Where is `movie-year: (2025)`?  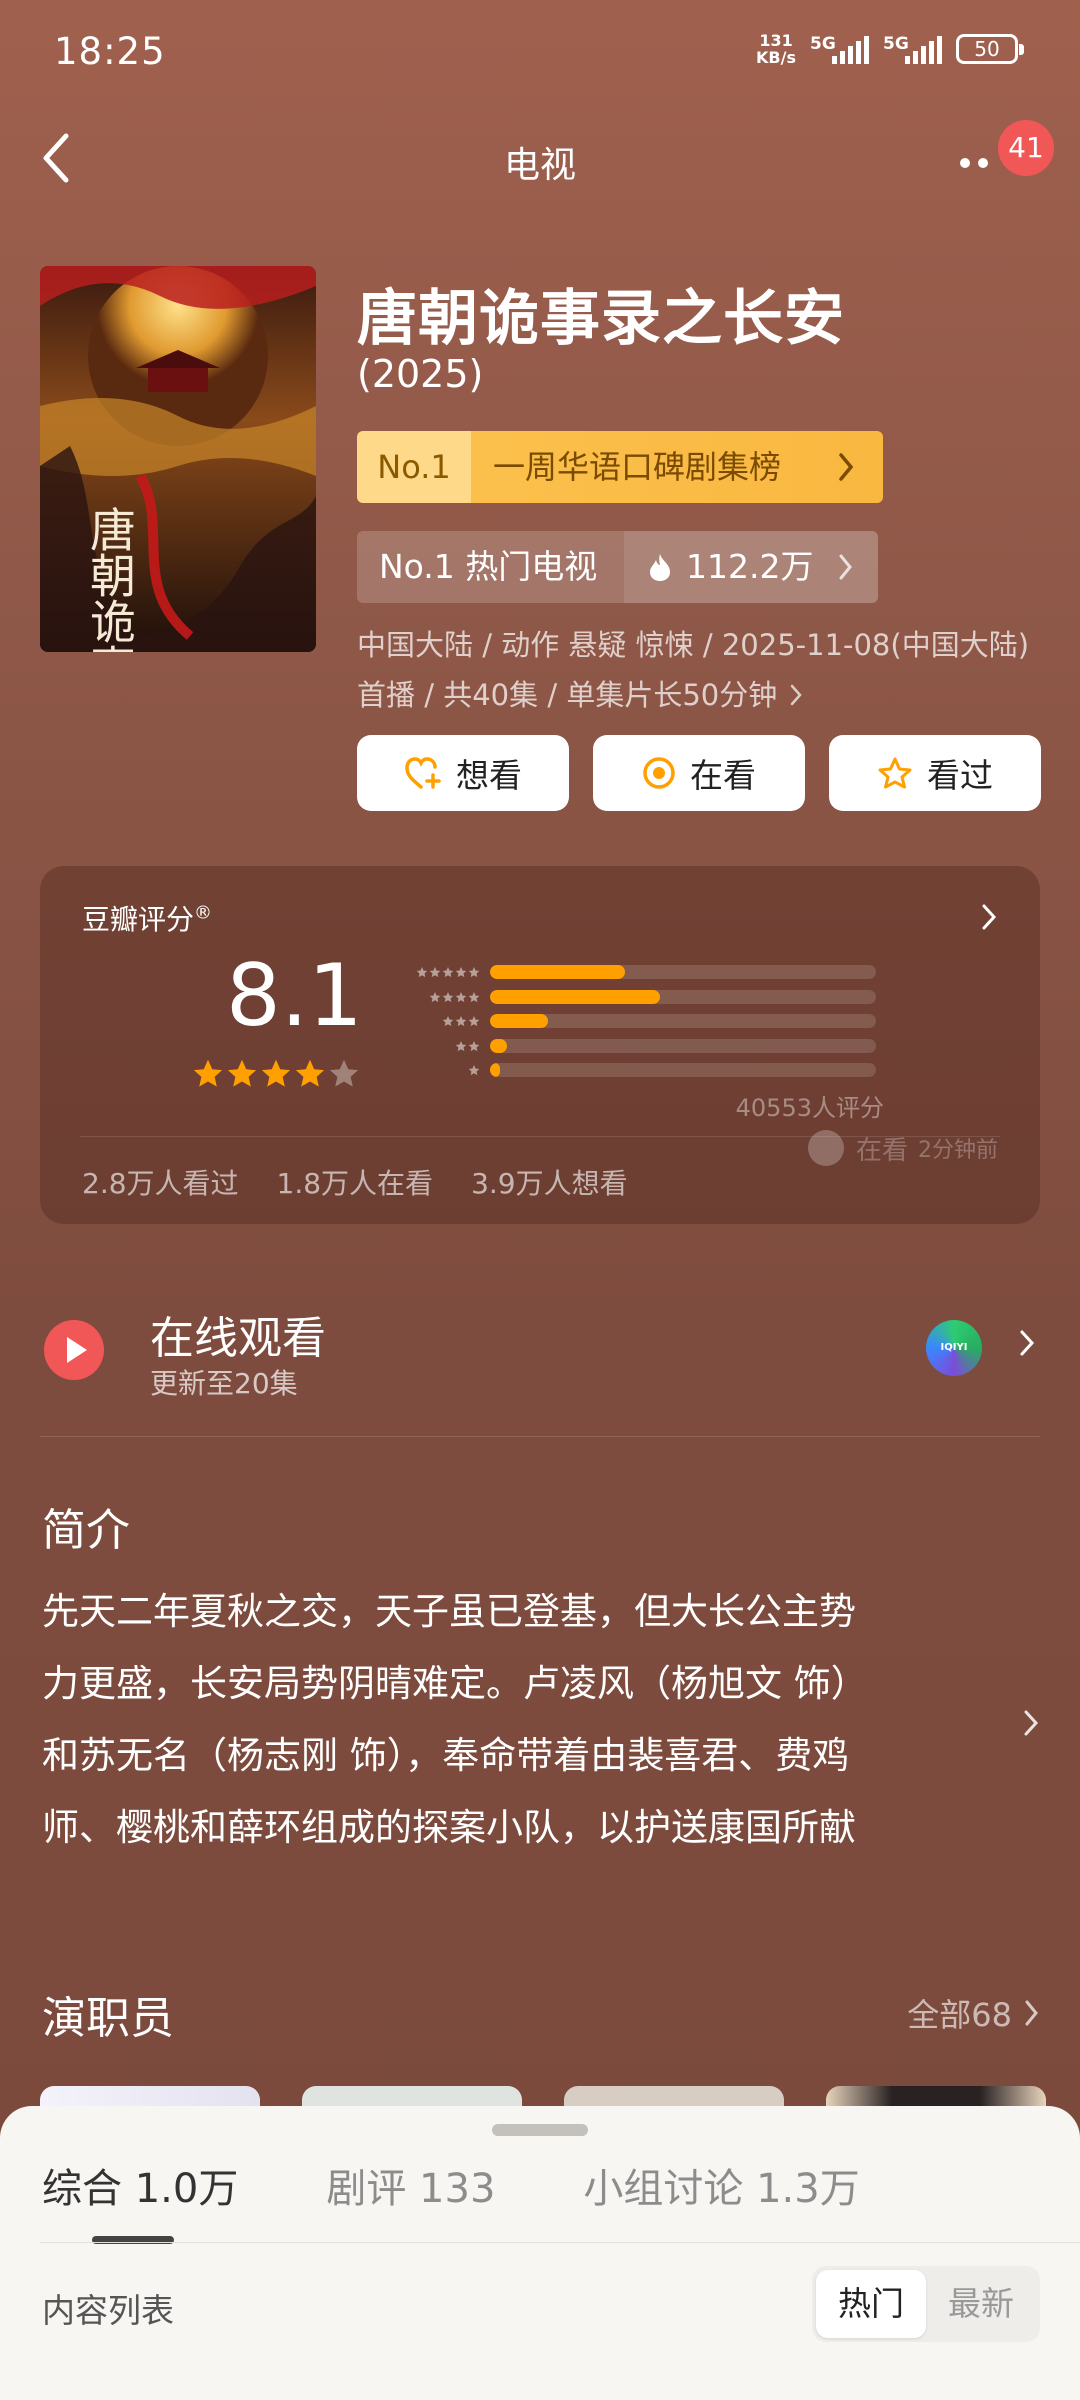 movie-year: (2025) is located at coordinates (420, 374).